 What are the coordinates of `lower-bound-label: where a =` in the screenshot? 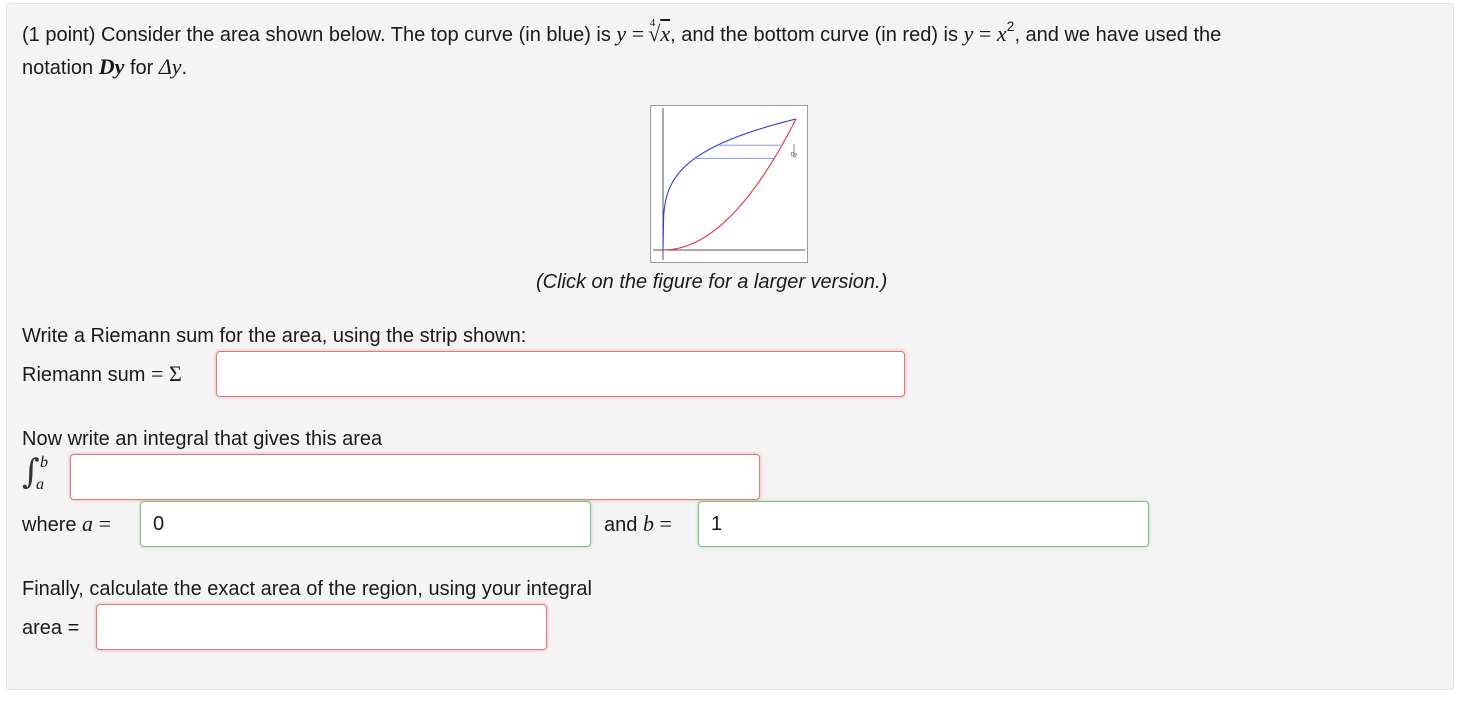 It's located at (66, 524).